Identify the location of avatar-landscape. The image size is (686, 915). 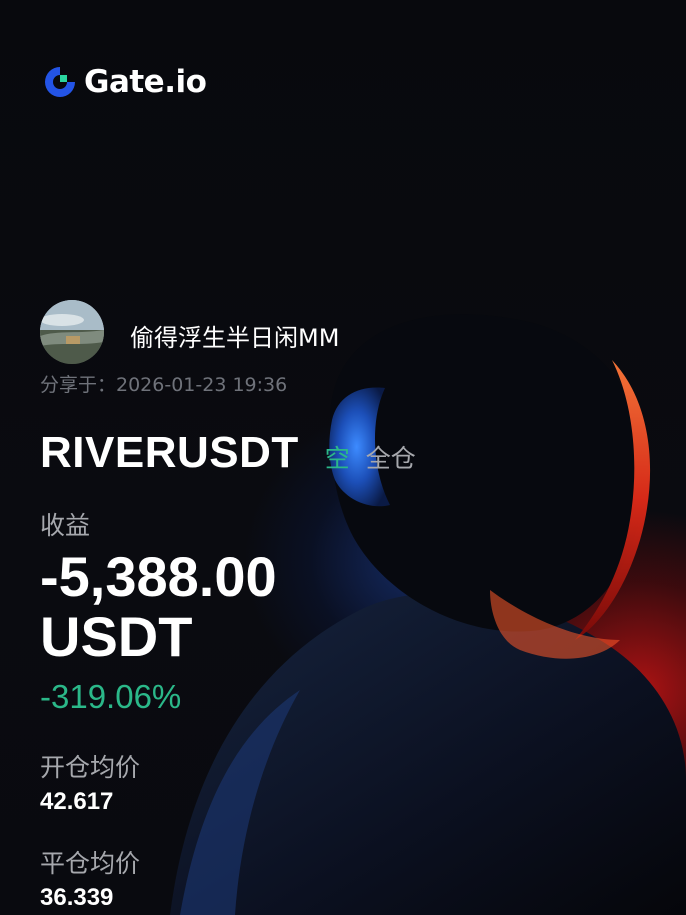
(72, 332).